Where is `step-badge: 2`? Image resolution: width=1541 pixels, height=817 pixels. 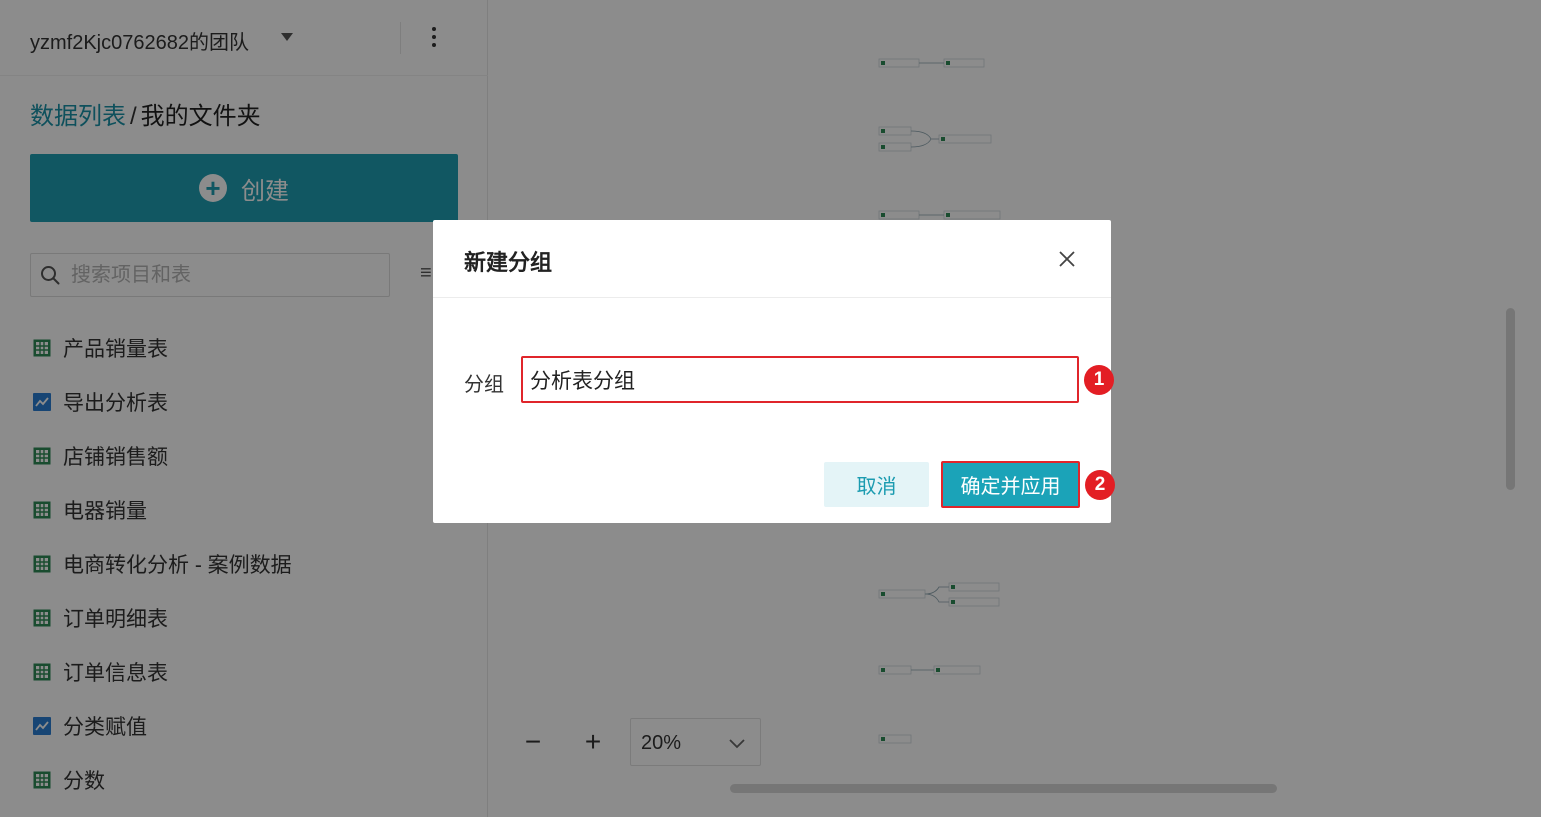
step-badge: 2 is located at coordinates (1100, 485).